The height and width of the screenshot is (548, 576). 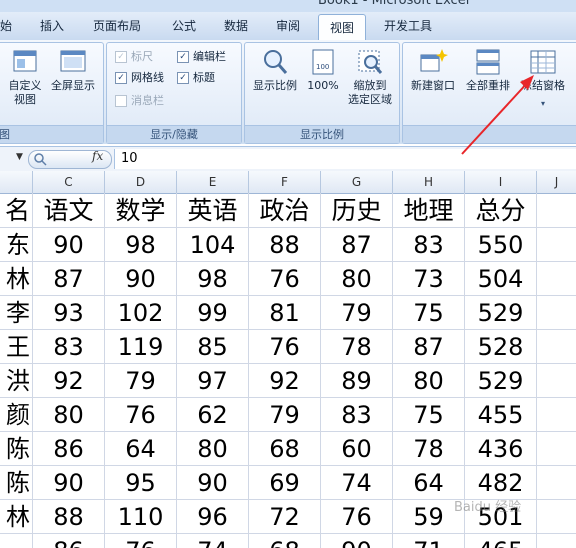 What do you see at coordinates (275, 70) in the screenshot?
I see `zoom-button: 显示比例` at bounding box center [275, 70].